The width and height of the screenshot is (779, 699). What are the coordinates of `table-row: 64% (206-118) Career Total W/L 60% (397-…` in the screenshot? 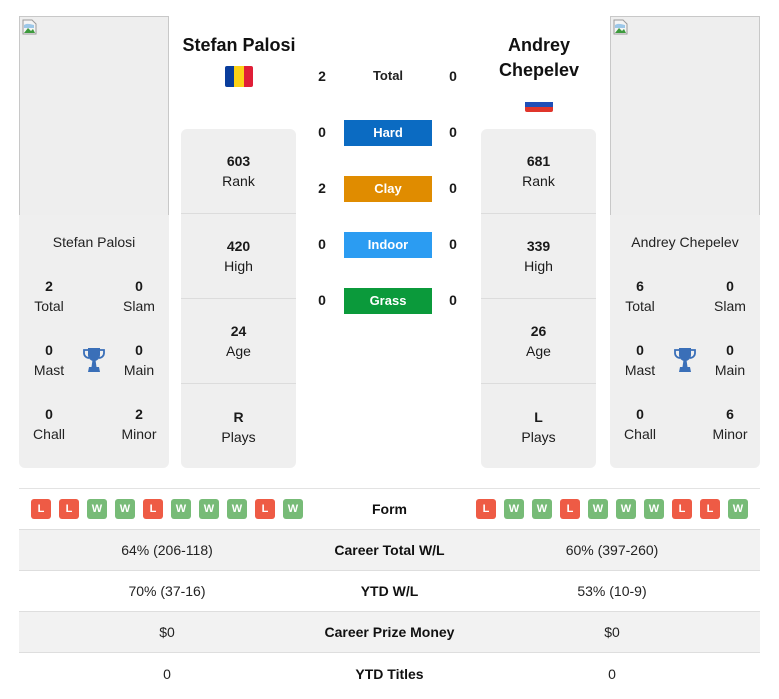 It's located at (389, 550).